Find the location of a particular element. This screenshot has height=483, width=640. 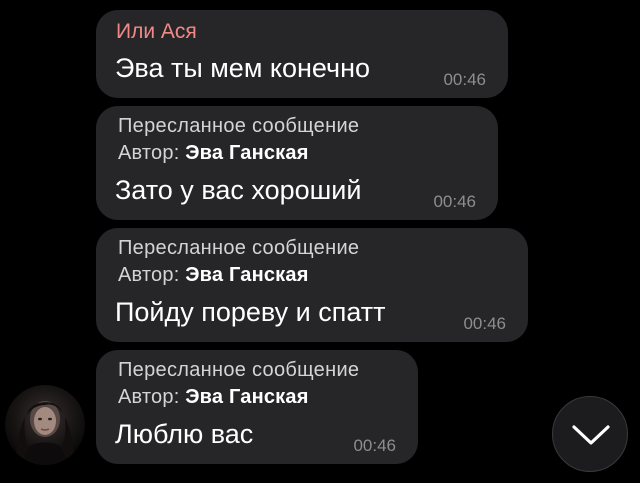

sender-name: Или Ася is located at coordinates (156, 32).